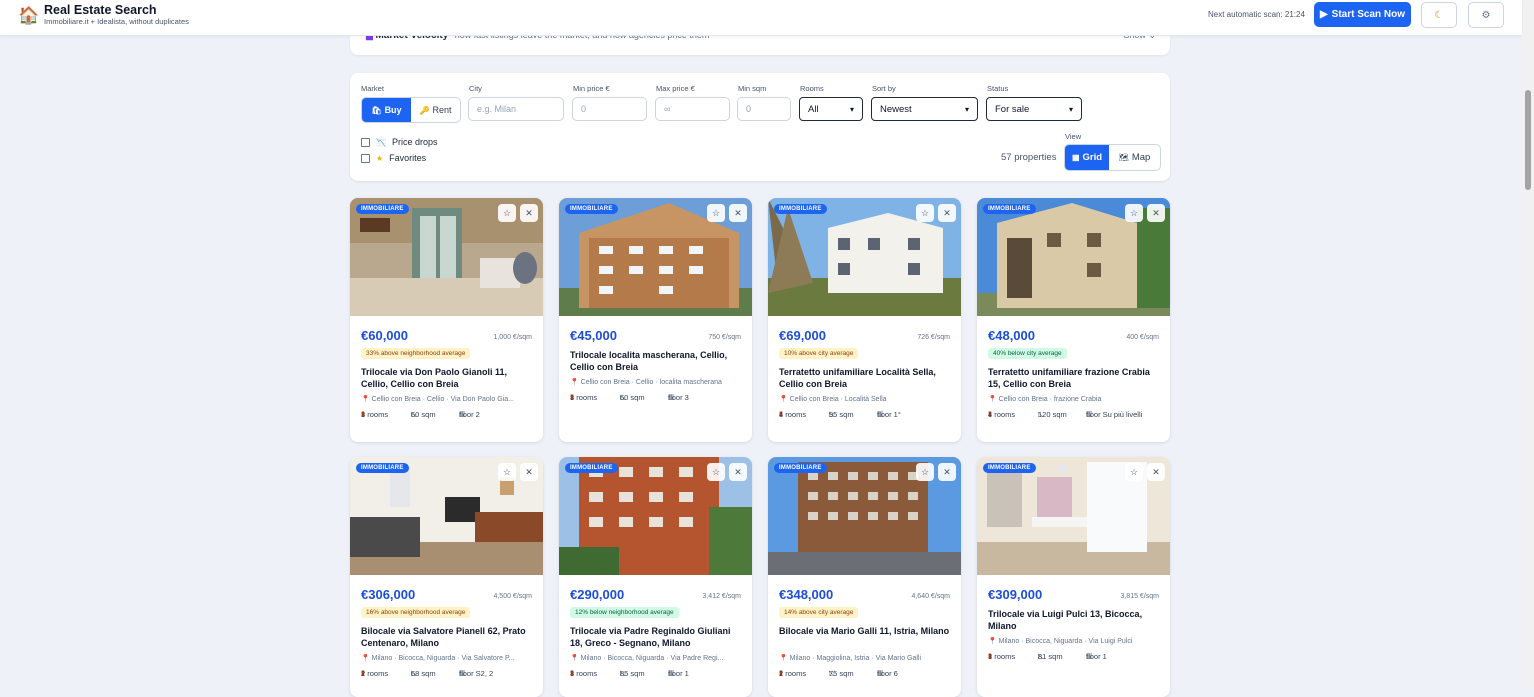  What do you see at coordinates (1134, 157) in the screenshot?
I see `map-view-button: 🗺 Map` at bounding box center [1134, 157].